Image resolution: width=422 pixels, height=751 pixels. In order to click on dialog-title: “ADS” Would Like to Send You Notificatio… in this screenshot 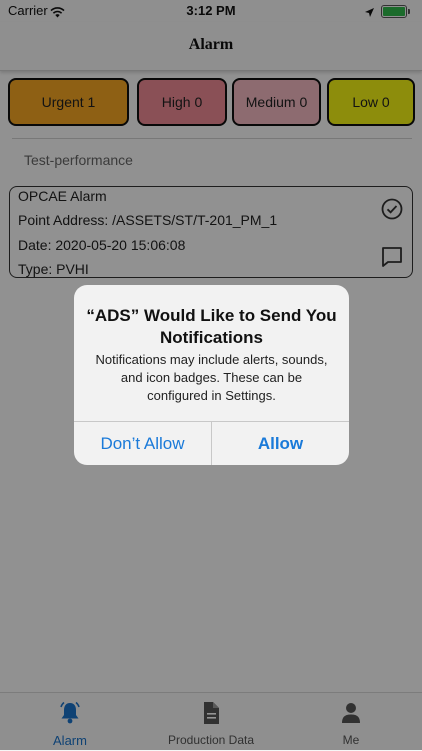, I will do `click(211, 326)`.